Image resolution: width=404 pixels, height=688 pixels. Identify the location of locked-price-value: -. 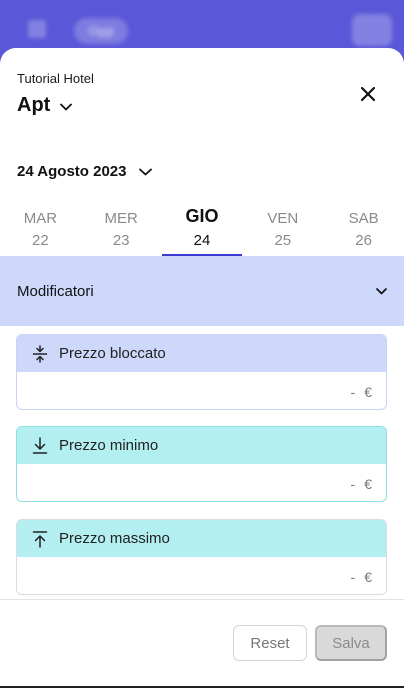
(353, 391).